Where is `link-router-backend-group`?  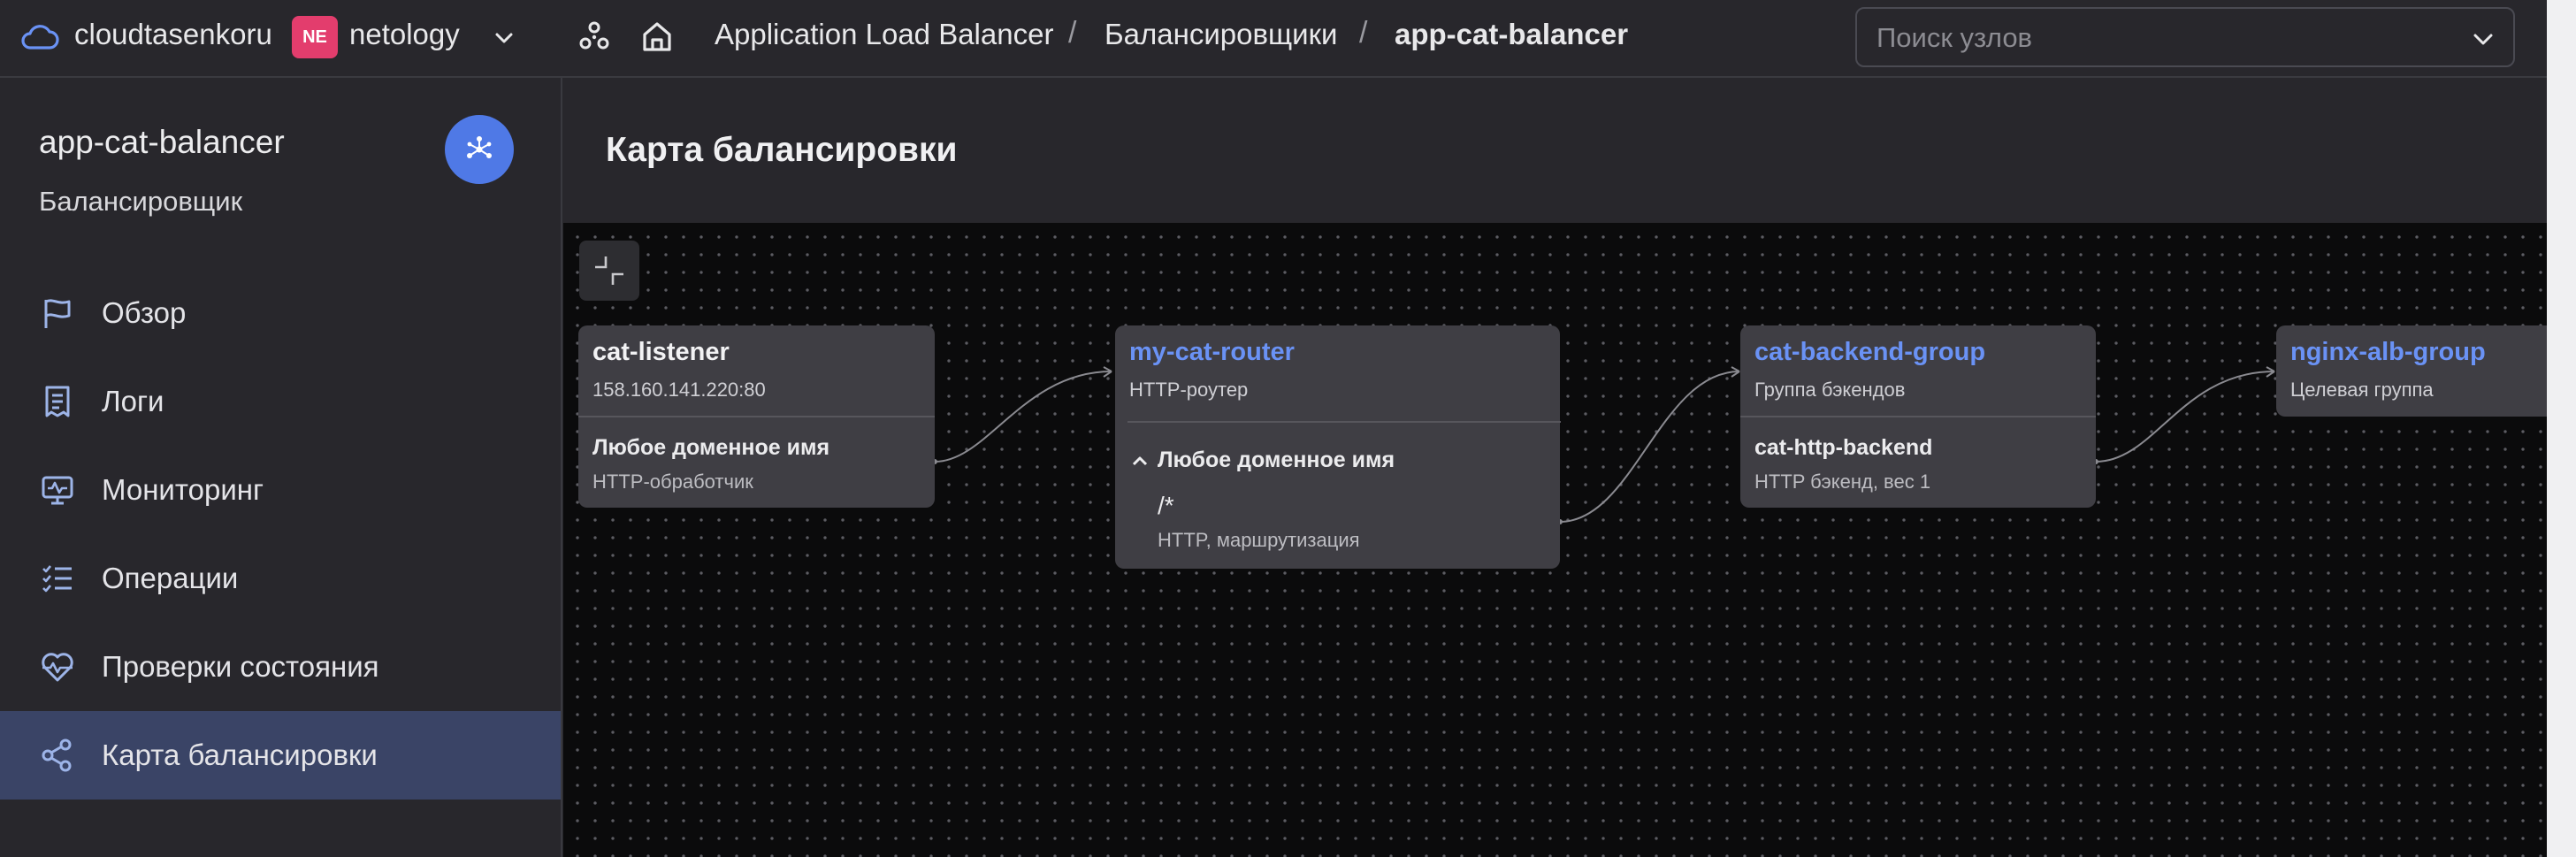
link-router-backend-group is located at coordinates (1650, 447).